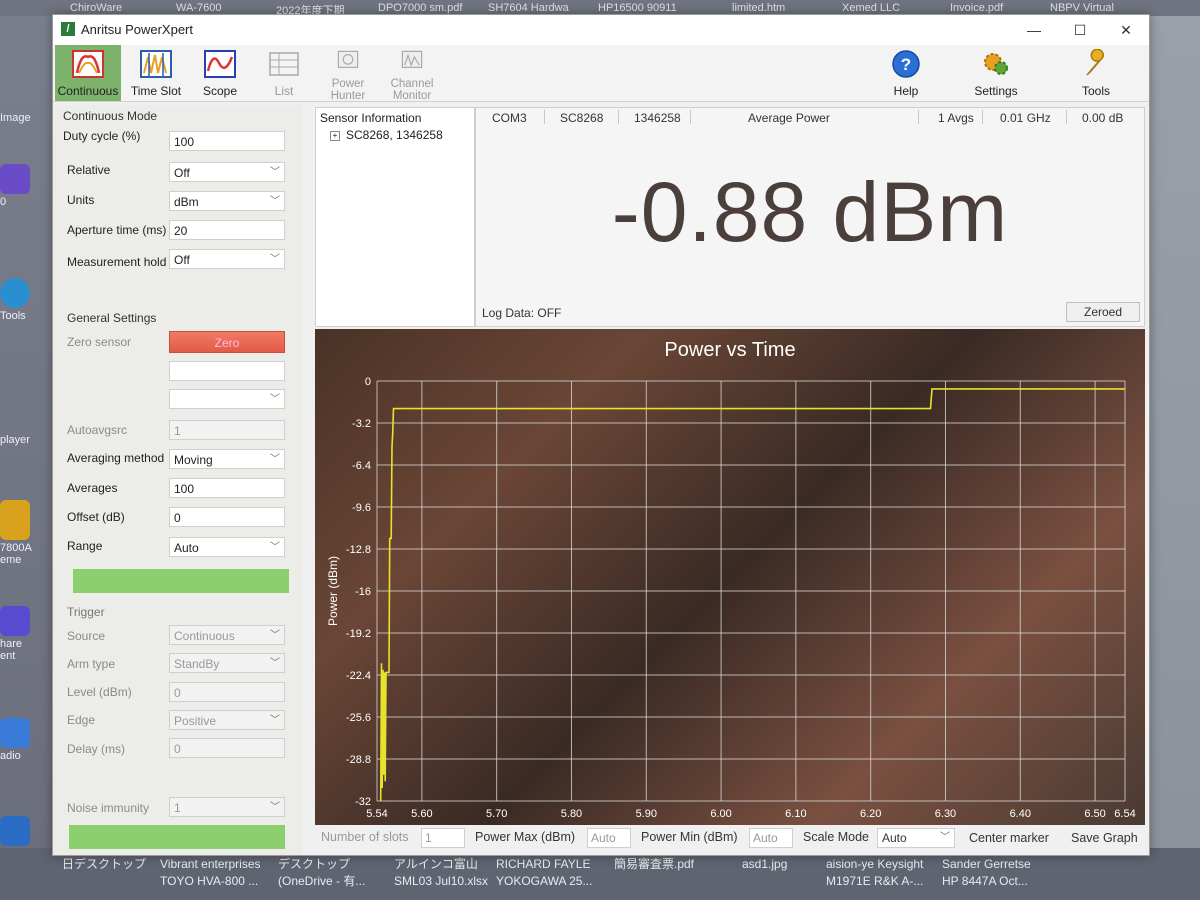  Describe the element at coordinates (88, 73) in the screenshot. I see `continuous-button: Continuous` at that location.